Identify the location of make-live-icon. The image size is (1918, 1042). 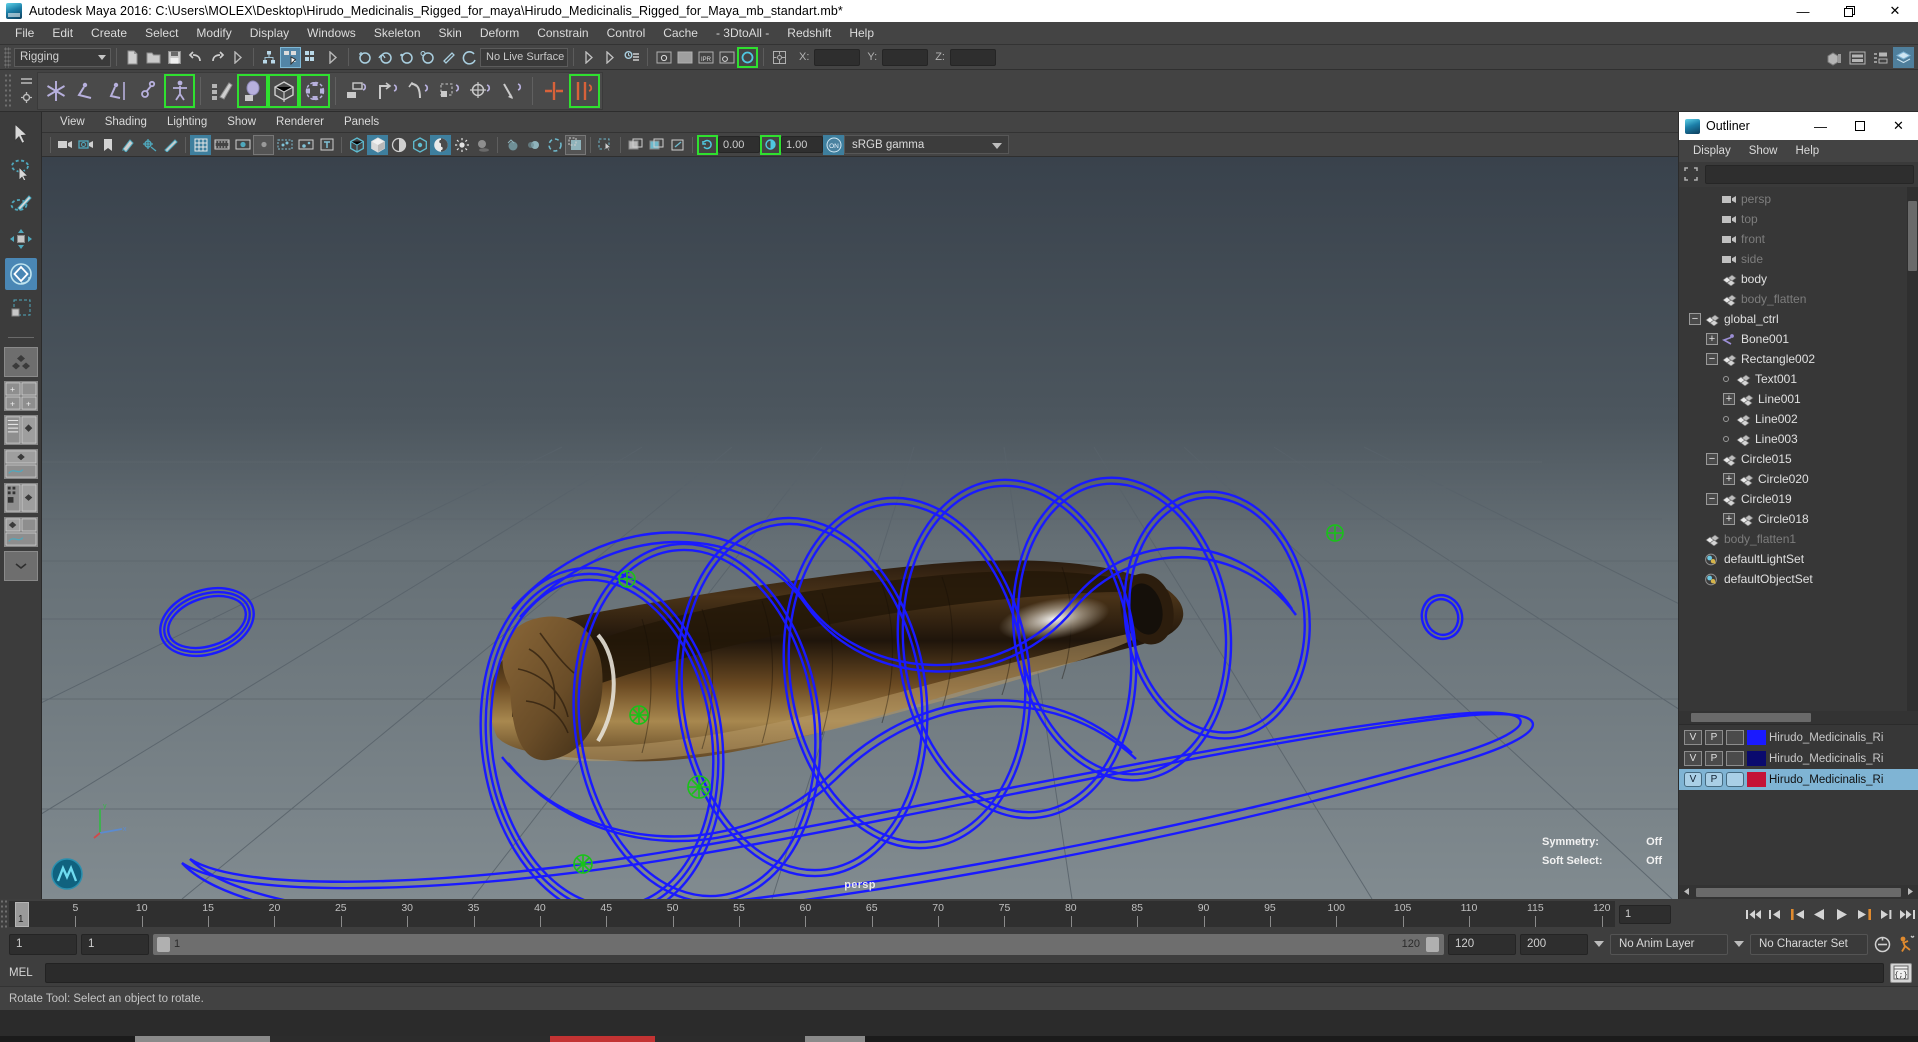
(469, 57).